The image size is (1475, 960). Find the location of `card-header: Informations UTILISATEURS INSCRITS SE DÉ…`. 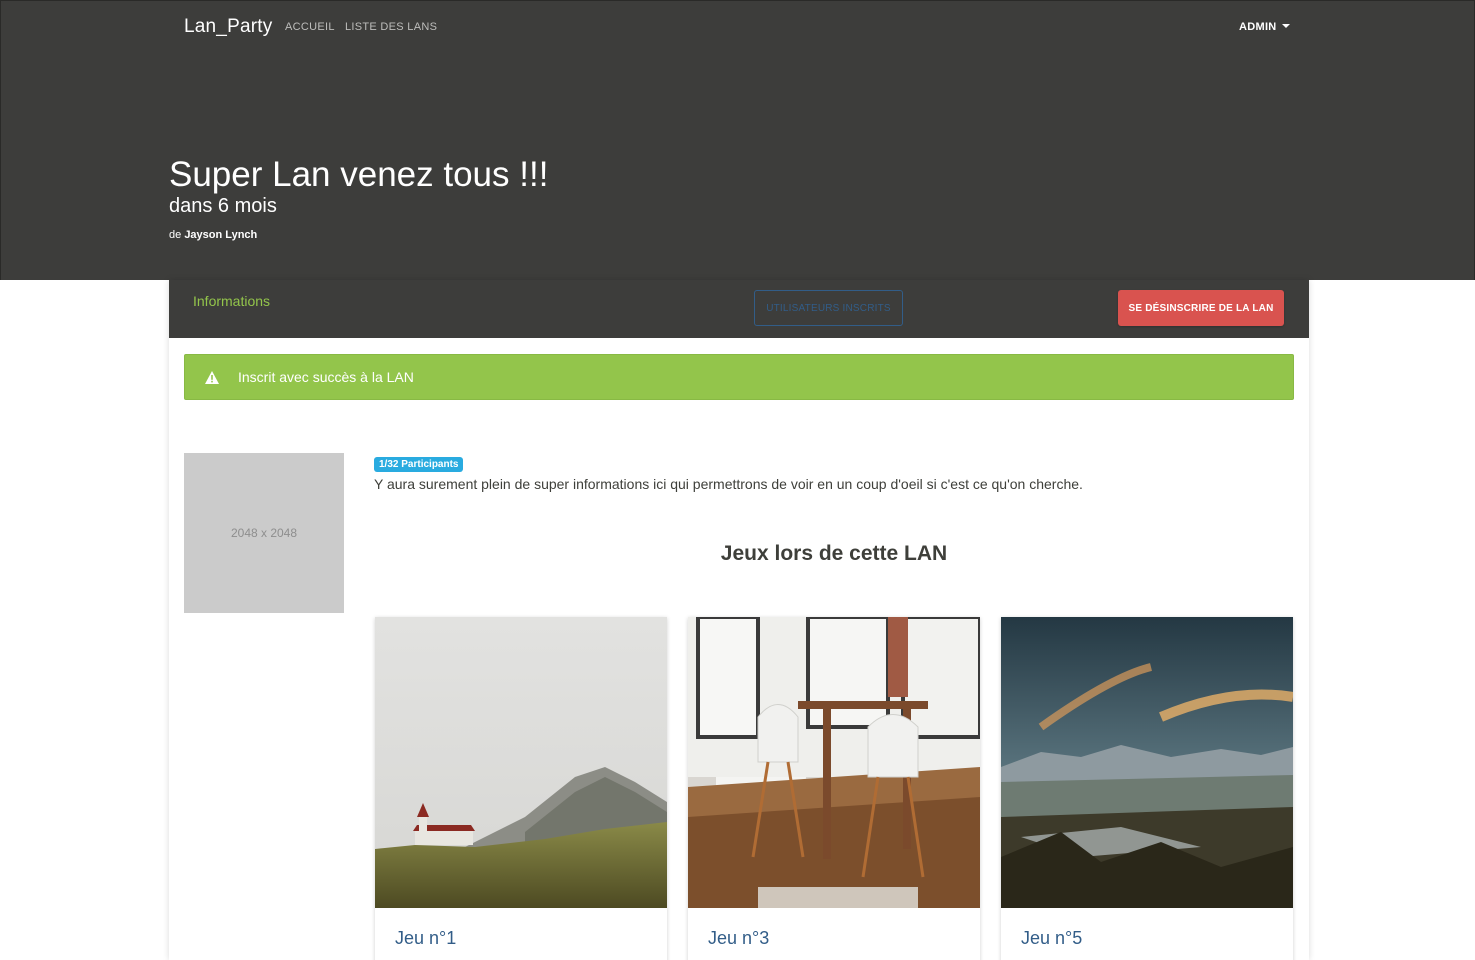

card-header: Informations UTILISATEURS INSCRITS SE DÉ… is located at coordinates (739, 309).